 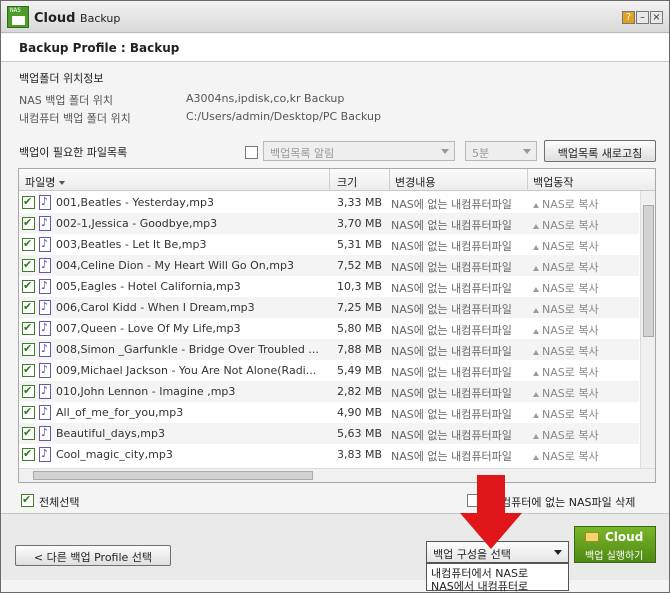 I want to click on minimize-button: –, so click(x=642, y=17).